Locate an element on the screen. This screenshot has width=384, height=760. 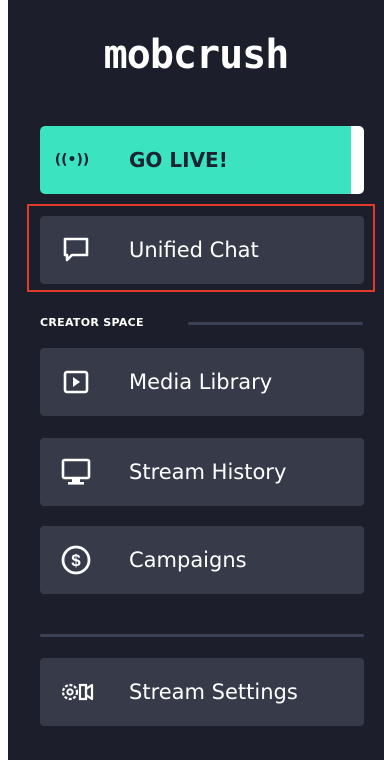
unified-chat-button: Unified Chat is located at coordinates (202, 250).